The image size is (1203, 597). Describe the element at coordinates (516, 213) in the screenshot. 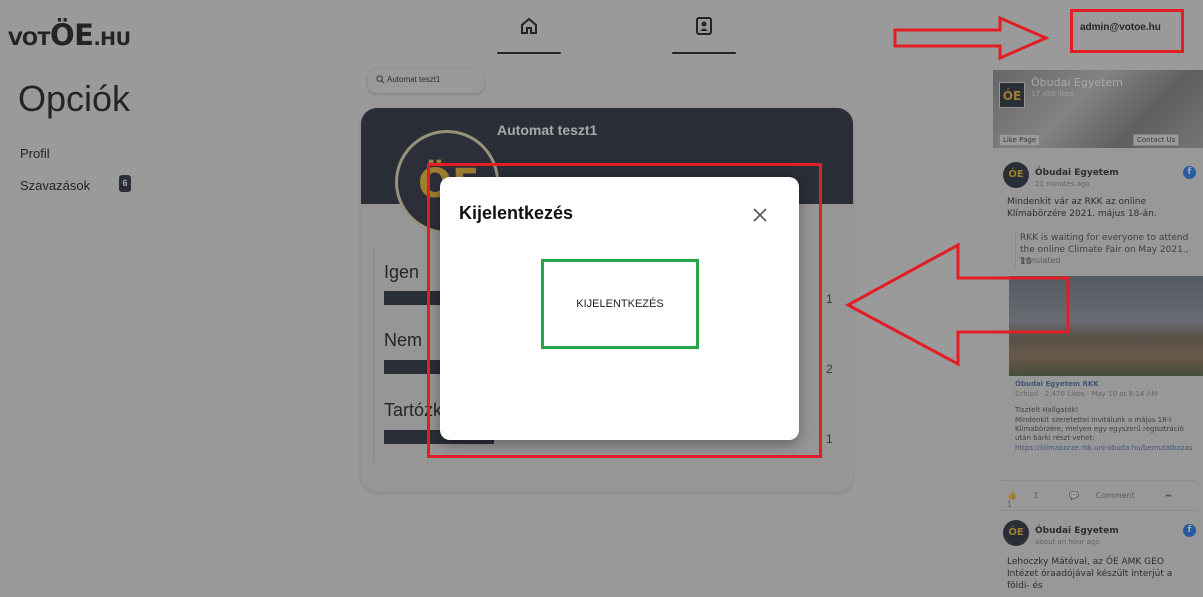

I see `modal-title: Kijelentkezés` at that location.